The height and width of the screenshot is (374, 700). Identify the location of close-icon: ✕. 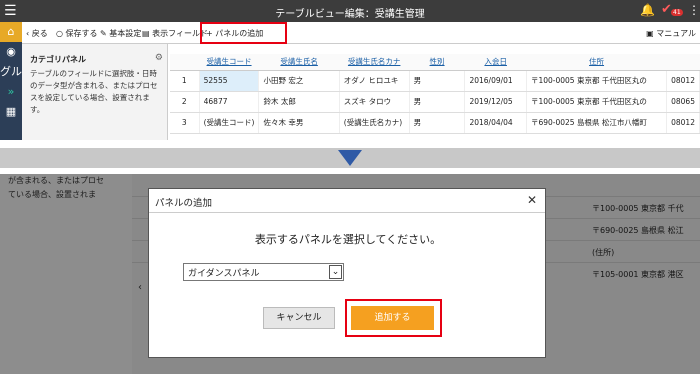
(532, 200).